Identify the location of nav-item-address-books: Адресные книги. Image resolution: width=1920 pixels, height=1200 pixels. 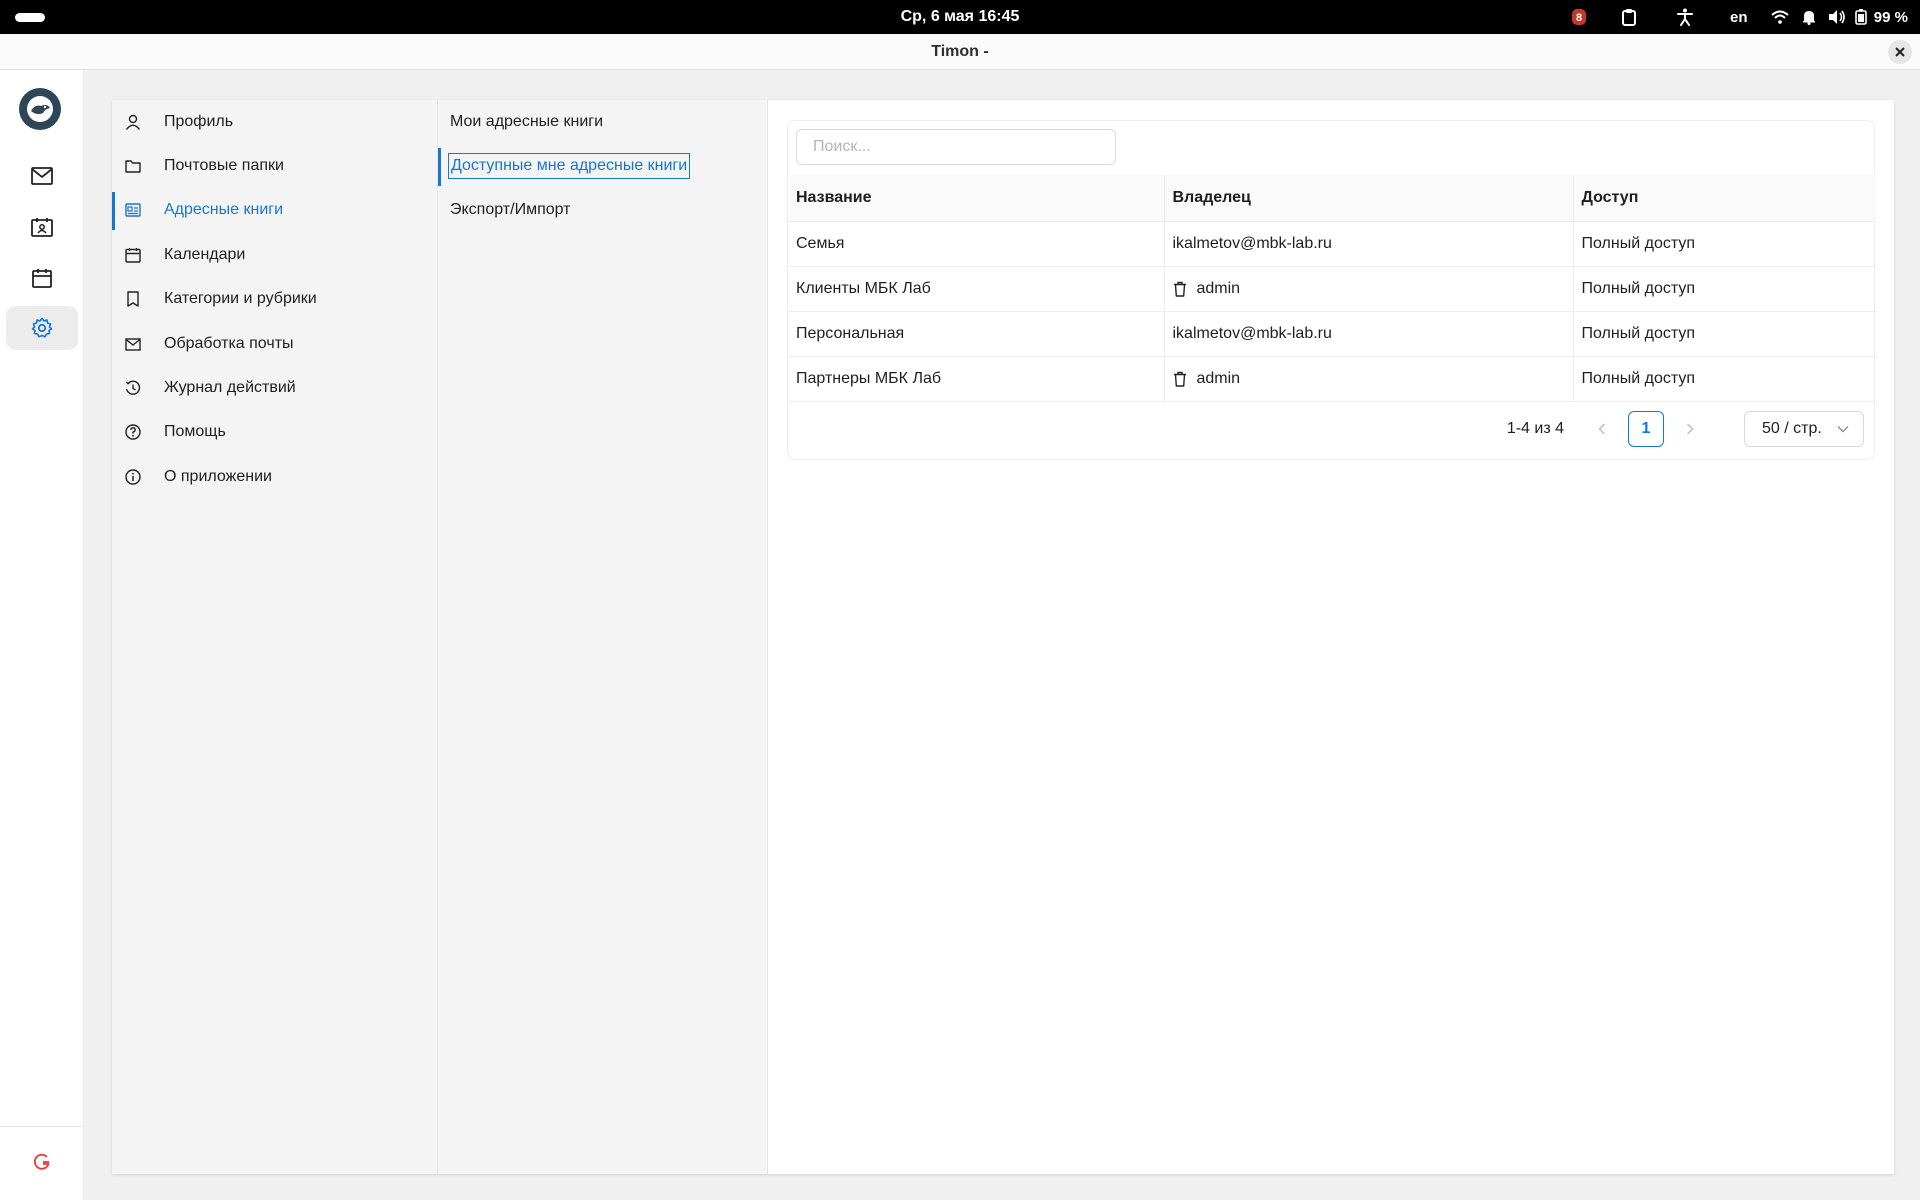
(275, 210).